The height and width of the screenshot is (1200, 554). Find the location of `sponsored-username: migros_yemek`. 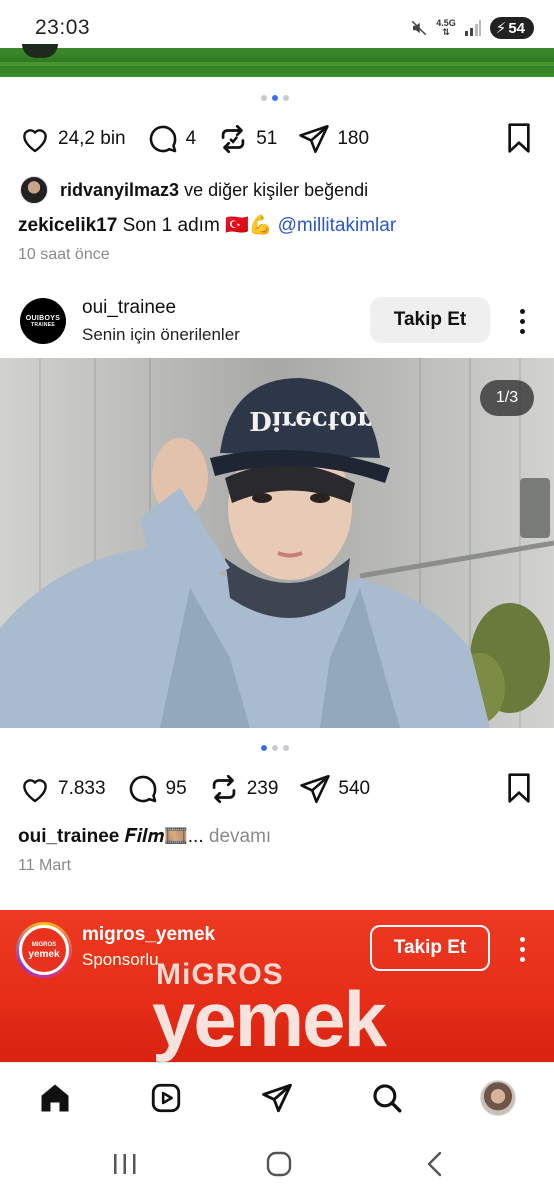

sponsored-username: migros_yemek is located at coordinates (148, 935).